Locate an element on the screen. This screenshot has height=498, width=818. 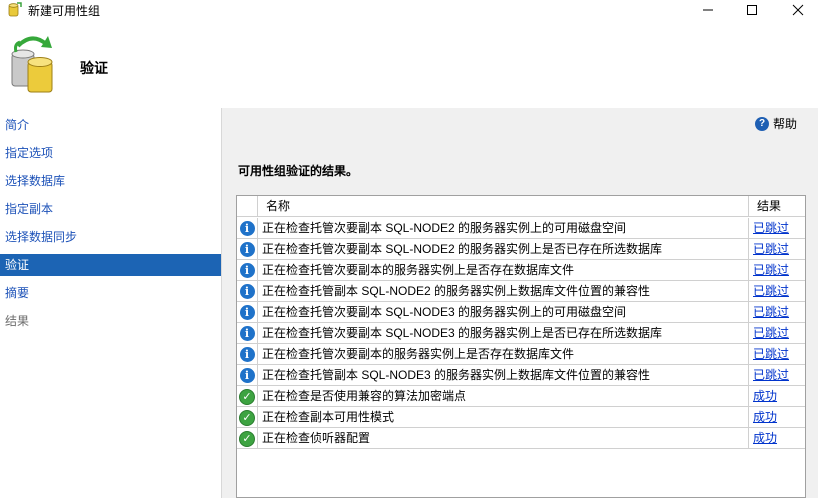
check-name: 正在检查托管次要副本 SQL-NODE3 的服务器实例上是否已存在所选数据库 is located at coordinates (504, 333).